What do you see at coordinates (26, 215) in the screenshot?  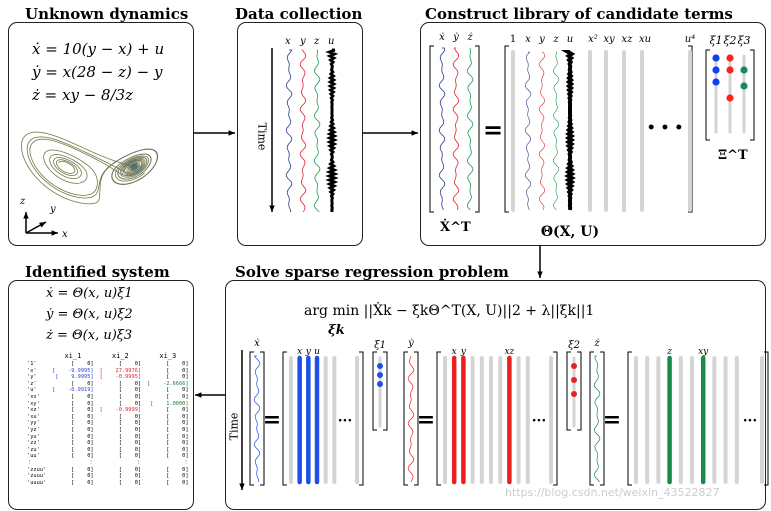 I see `z-axis-arrow-head` at bounding box center [26, 215].